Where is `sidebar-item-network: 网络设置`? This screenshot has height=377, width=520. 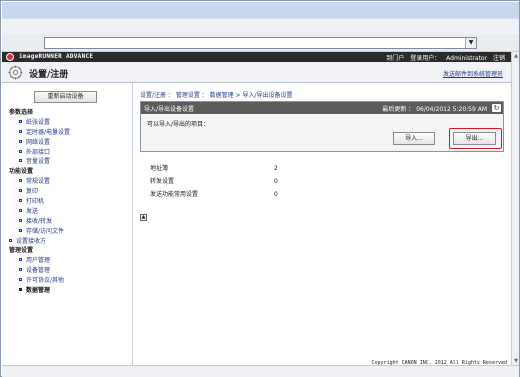
sidebar-item-network: 网络设置 is located at coordinates (67, 143).